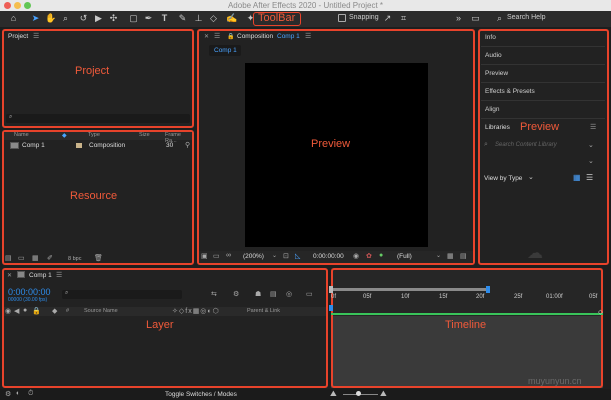 This screenshot has width=611, height=400. What do you see at coordinates (16, 311) in the screenshot?
I see `audio-icon: ◀` at bounding box center [16, 311].